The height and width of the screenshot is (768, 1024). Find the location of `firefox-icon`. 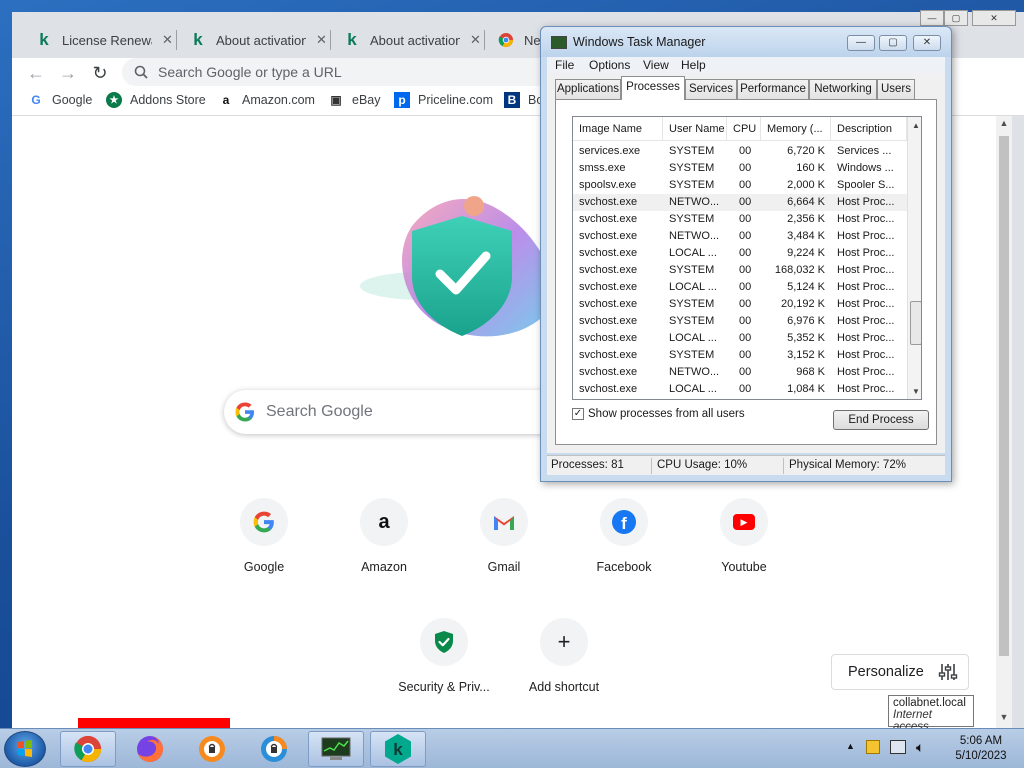

firefox-icon is located at coordinates (150, 749).